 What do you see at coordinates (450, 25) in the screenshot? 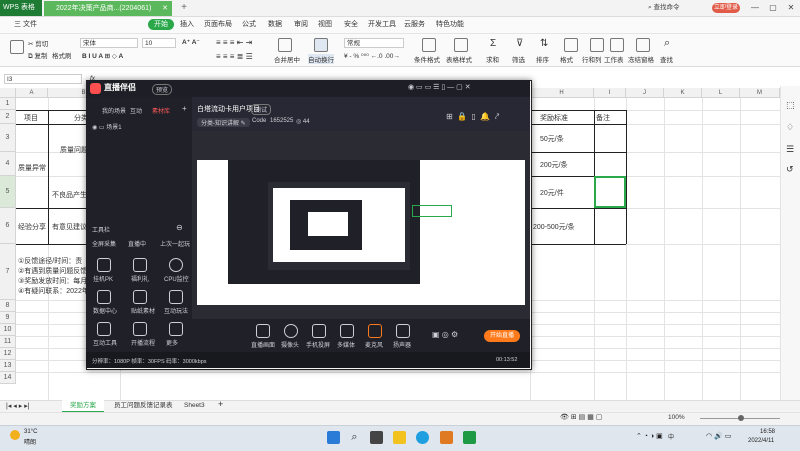
I see `menu-features: 特色功能` at bounding box center [450, 25].